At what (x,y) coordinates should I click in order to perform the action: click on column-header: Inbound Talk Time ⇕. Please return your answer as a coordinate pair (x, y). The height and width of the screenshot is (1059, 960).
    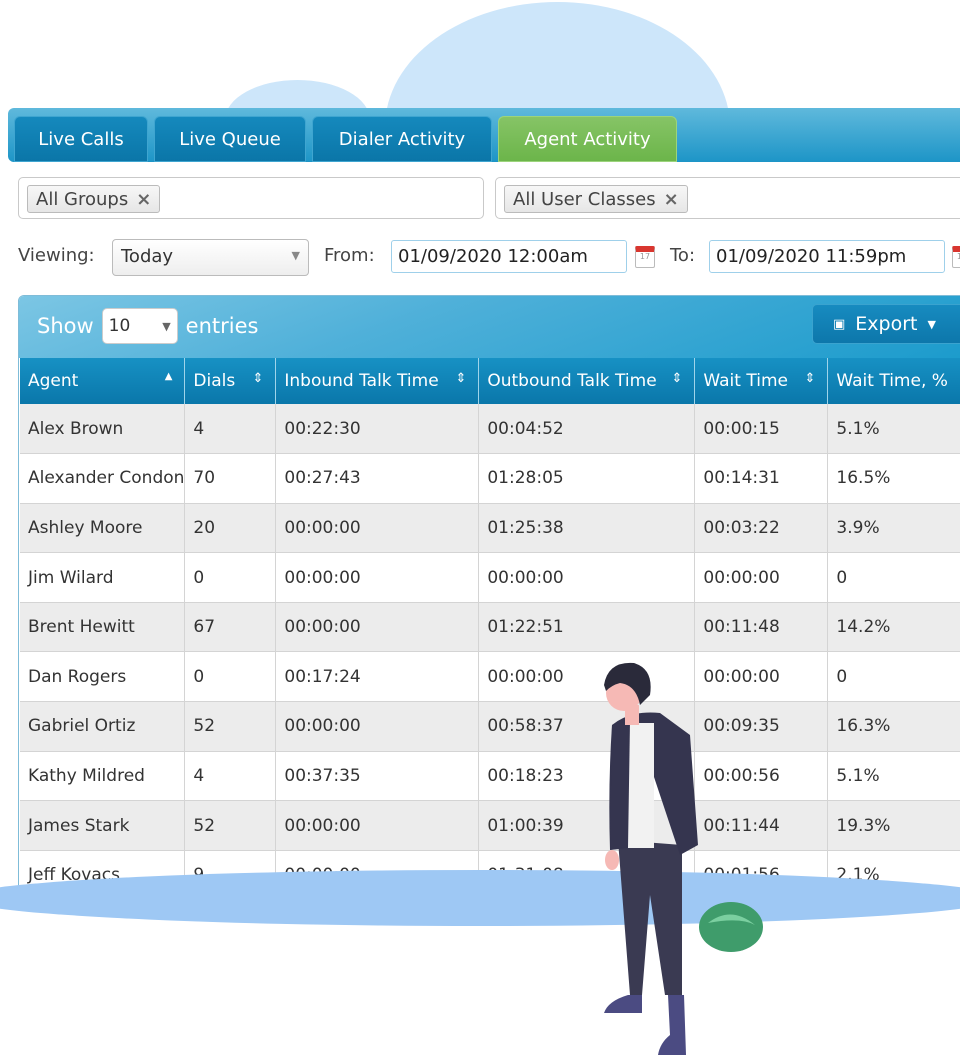
    Looking at the image, I should click on (377, 381).